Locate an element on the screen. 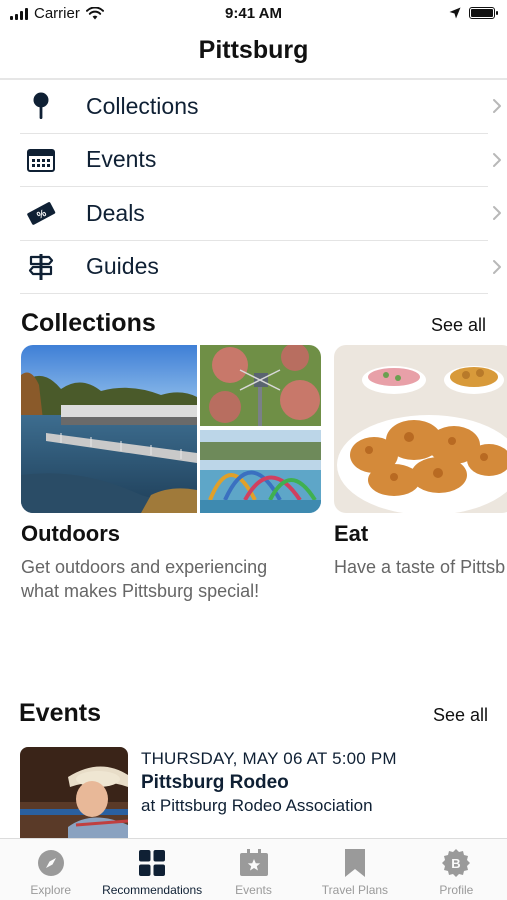  tab-travel-plans: Travel Plans is located at coordinates (354, 869).